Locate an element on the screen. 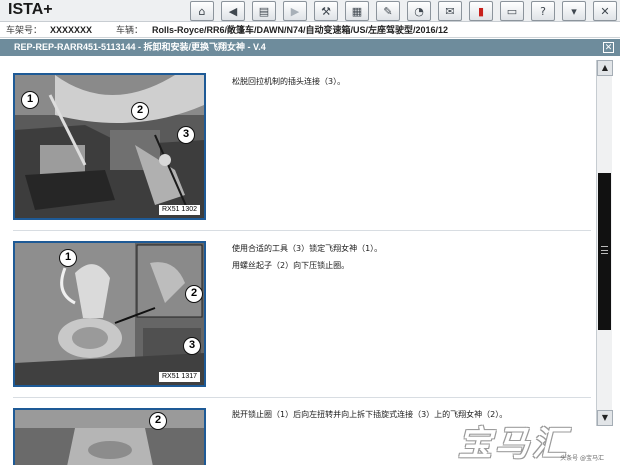 This screenshot has height=465, width=620. pencil-icon: ✎ is located at coordinates (388, 11).